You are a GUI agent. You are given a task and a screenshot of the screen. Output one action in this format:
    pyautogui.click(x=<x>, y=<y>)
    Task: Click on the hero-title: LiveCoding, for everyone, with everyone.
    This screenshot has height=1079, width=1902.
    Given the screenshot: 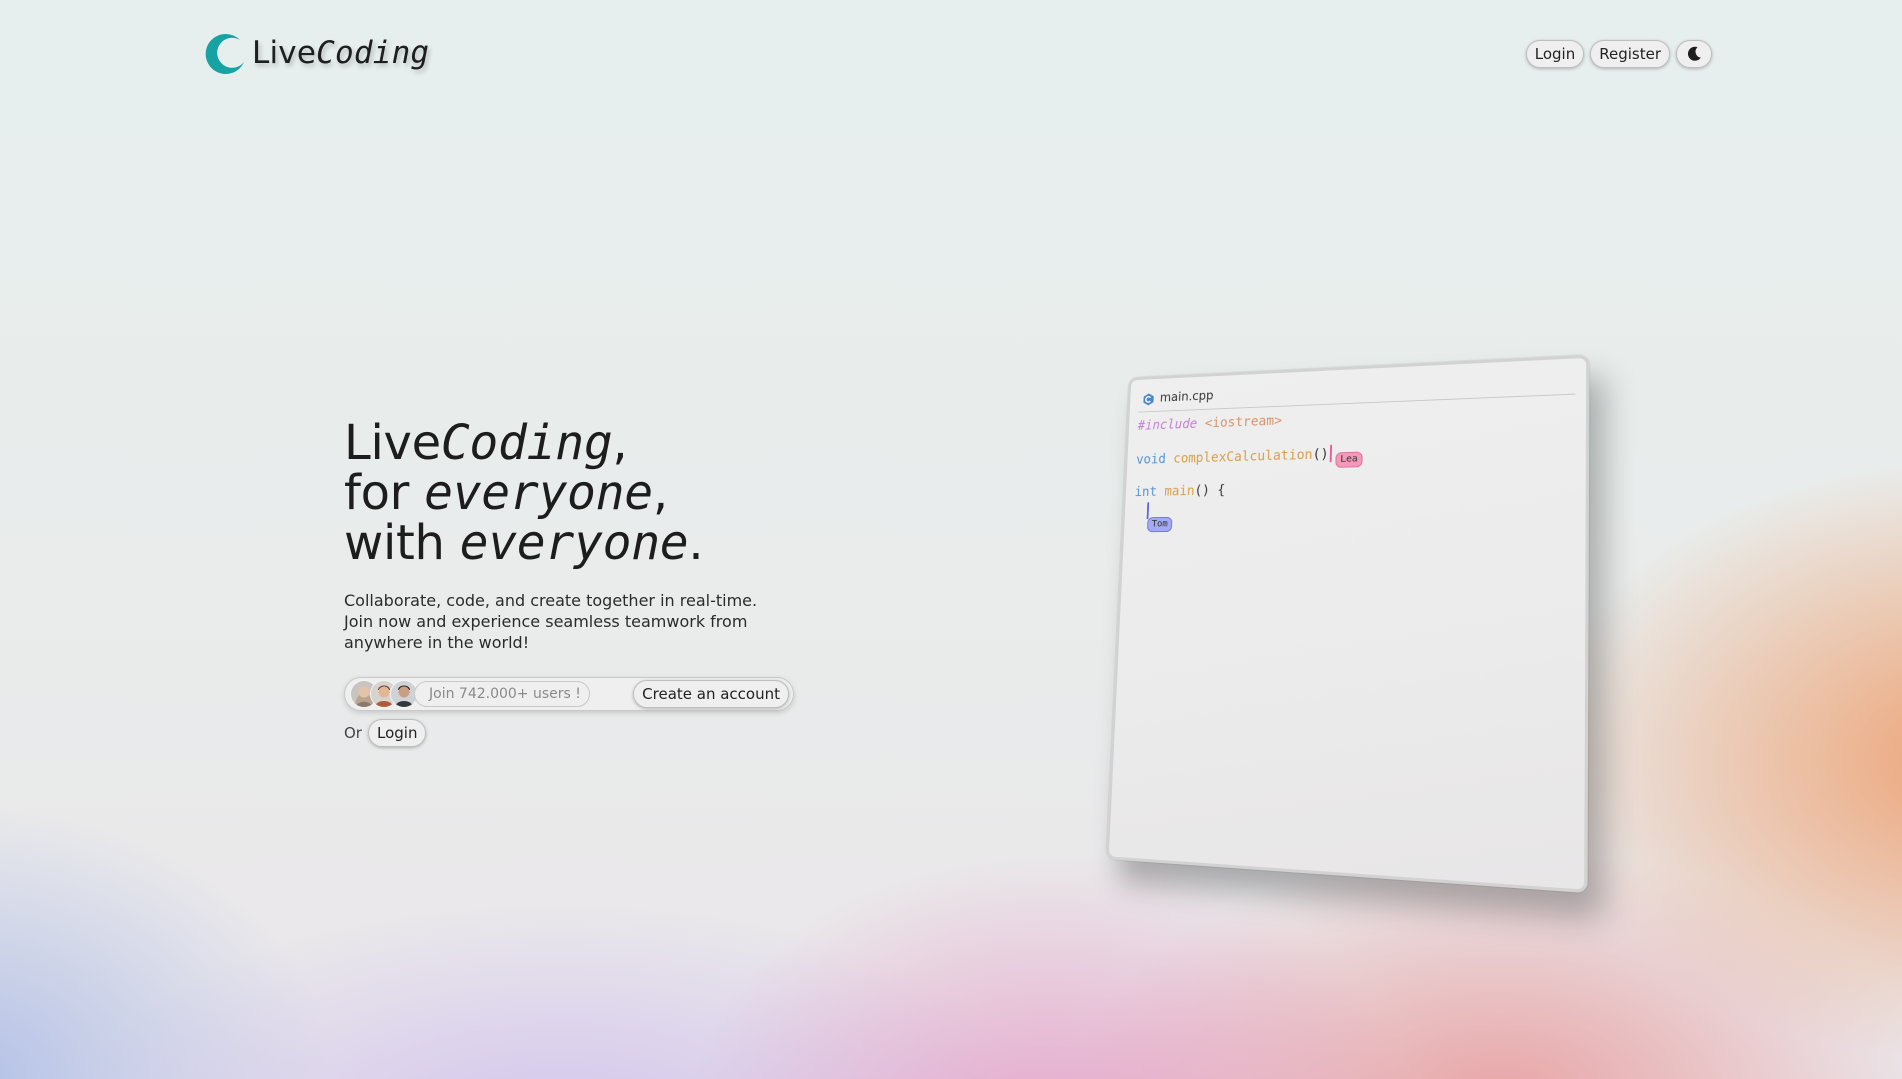 What is the action you would take?
    pyautogui.click(x=604, y=493)
    